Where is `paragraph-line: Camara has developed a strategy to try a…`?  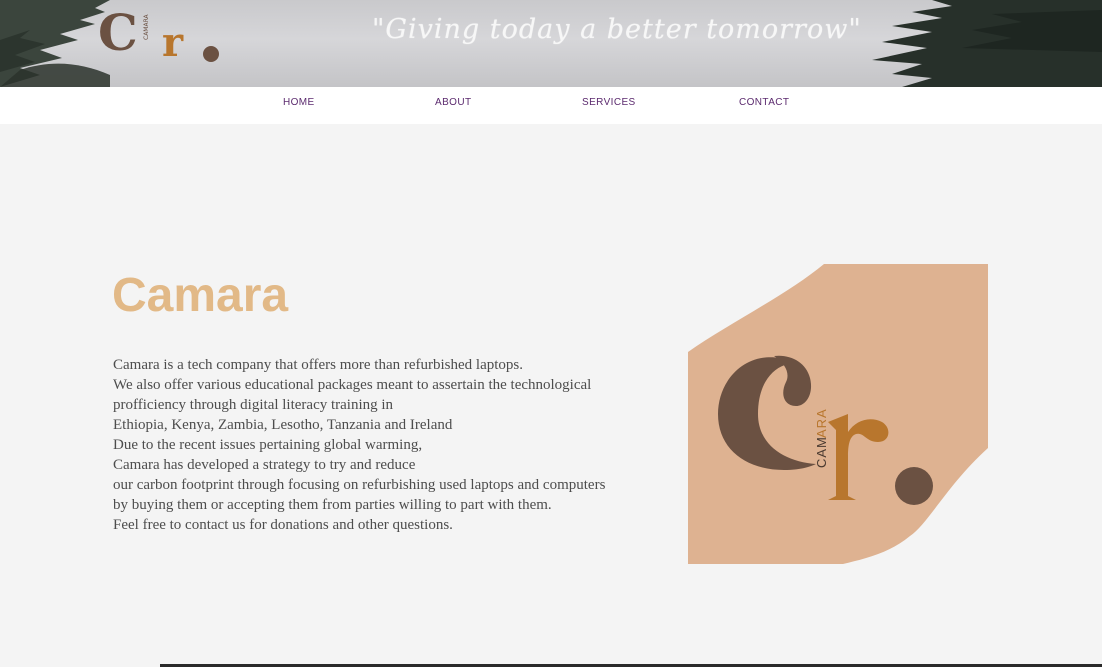 paragraph-line: Camara has developed a strategy to try a… is located at coordinates (264, 465).